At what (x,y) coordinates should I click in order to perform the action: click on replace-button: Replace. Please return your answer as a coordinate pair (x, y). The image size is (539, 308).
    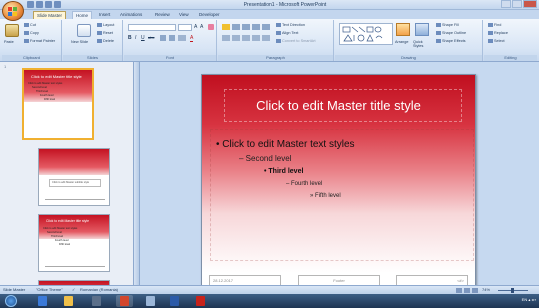
    Looking at the image, I should click on (498, 33).